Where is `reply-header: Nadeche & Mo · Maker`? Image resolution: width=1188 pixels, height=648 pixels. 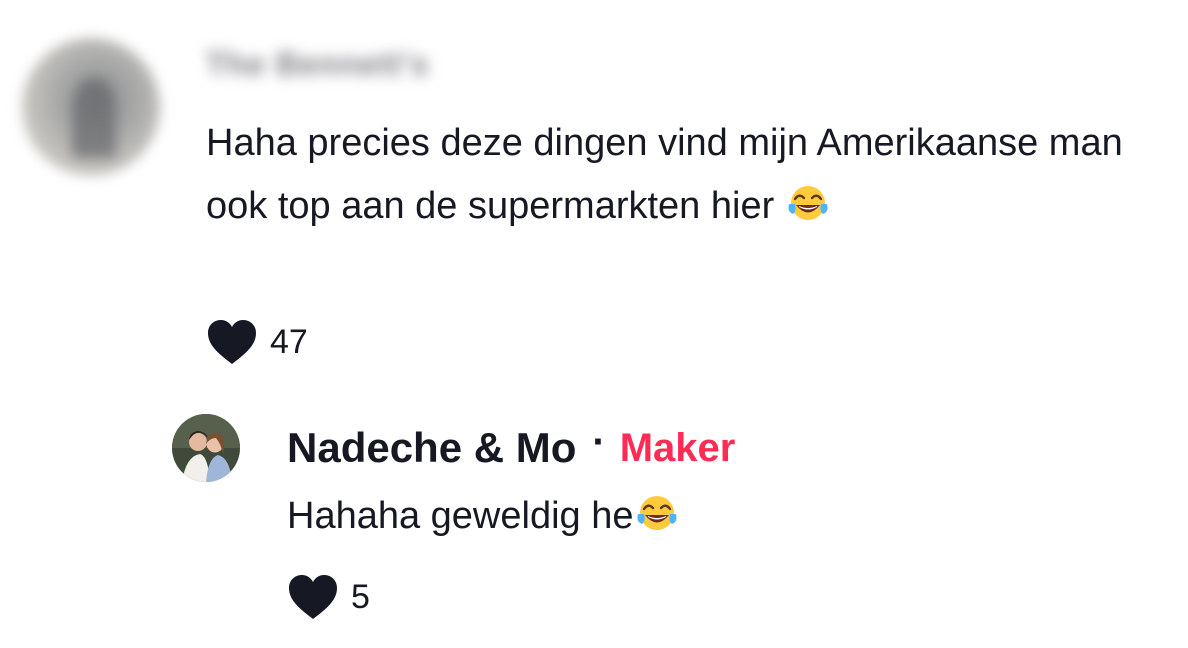
reply-header: Nadeche & Mo · Maker is located at coordinates (511, 446).